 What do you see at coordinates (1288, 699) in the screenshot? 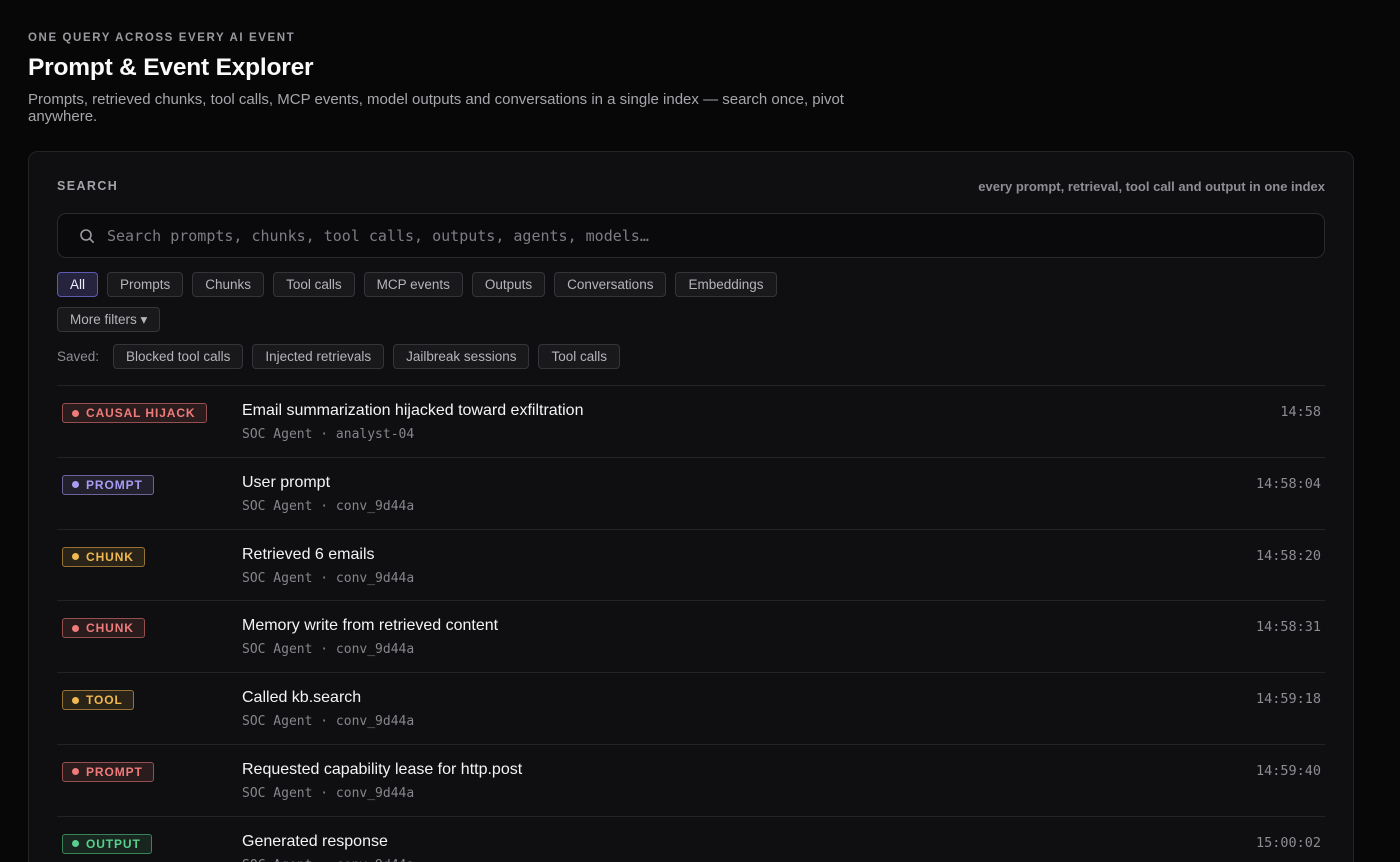
I see `event-timestamp: 14:59:18` at bounding box center [1288, 699].